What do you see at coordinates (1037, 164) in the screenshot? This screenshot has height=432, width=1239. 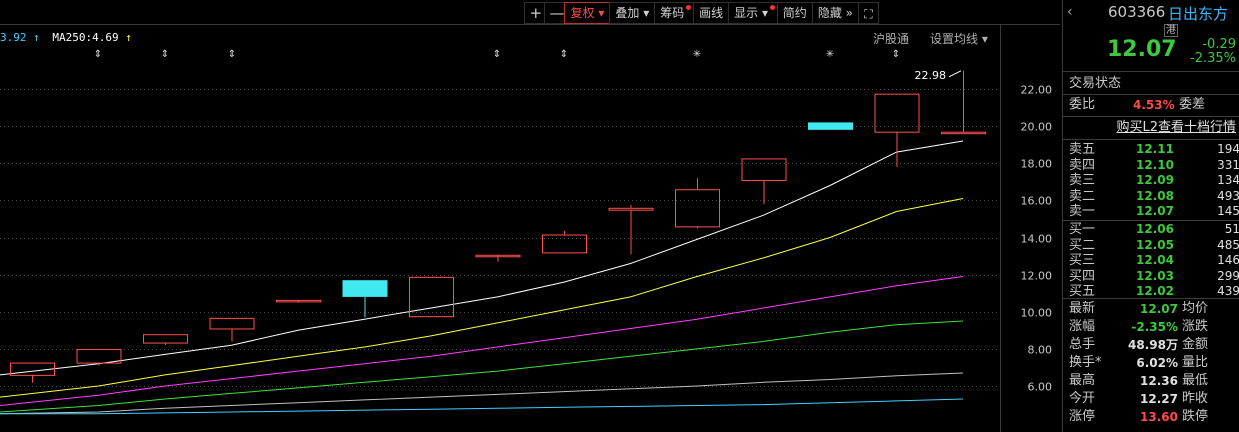 I see `y-tick-label: 18.00` at bounding box center [1037, 164].